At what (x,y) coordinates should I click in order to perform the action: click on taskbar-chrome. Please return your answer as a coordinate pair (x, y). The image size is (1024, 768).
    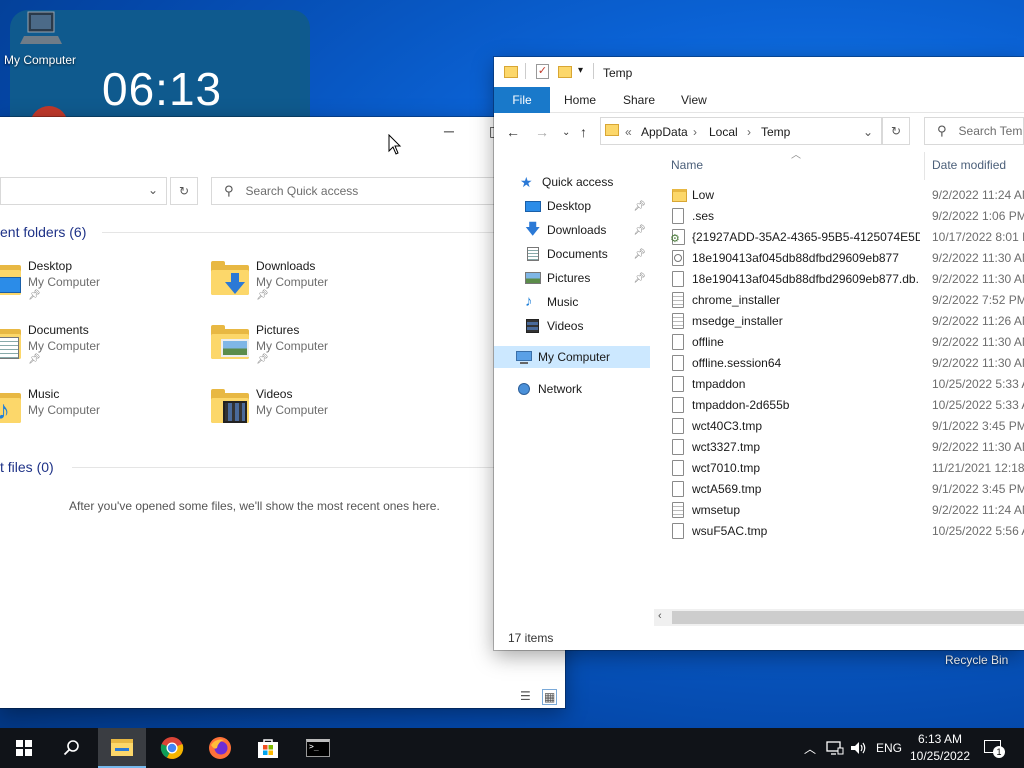
    Looking at the image, I should click on (172, 748).